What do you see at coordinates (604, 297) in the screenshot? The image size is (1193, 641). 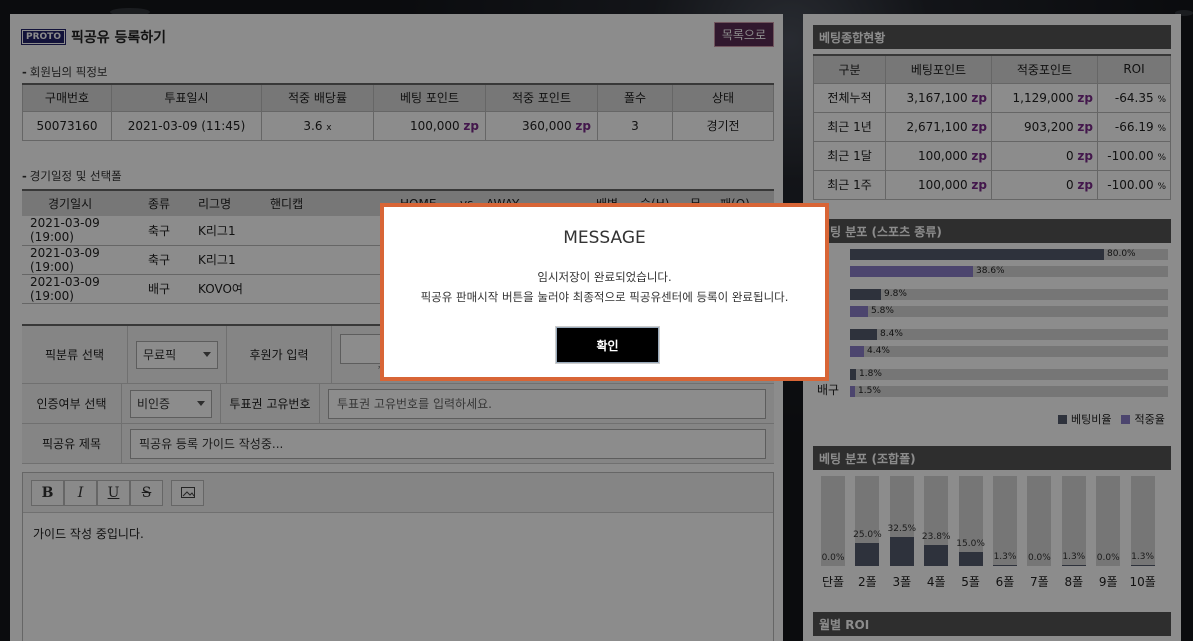 I see `dialog-line-2: 픽공유 판매시작 버튼을 눌러야 최종적으로 픽공유센터에 등록이 완료됩니다.` at bounding box center [604, 297].